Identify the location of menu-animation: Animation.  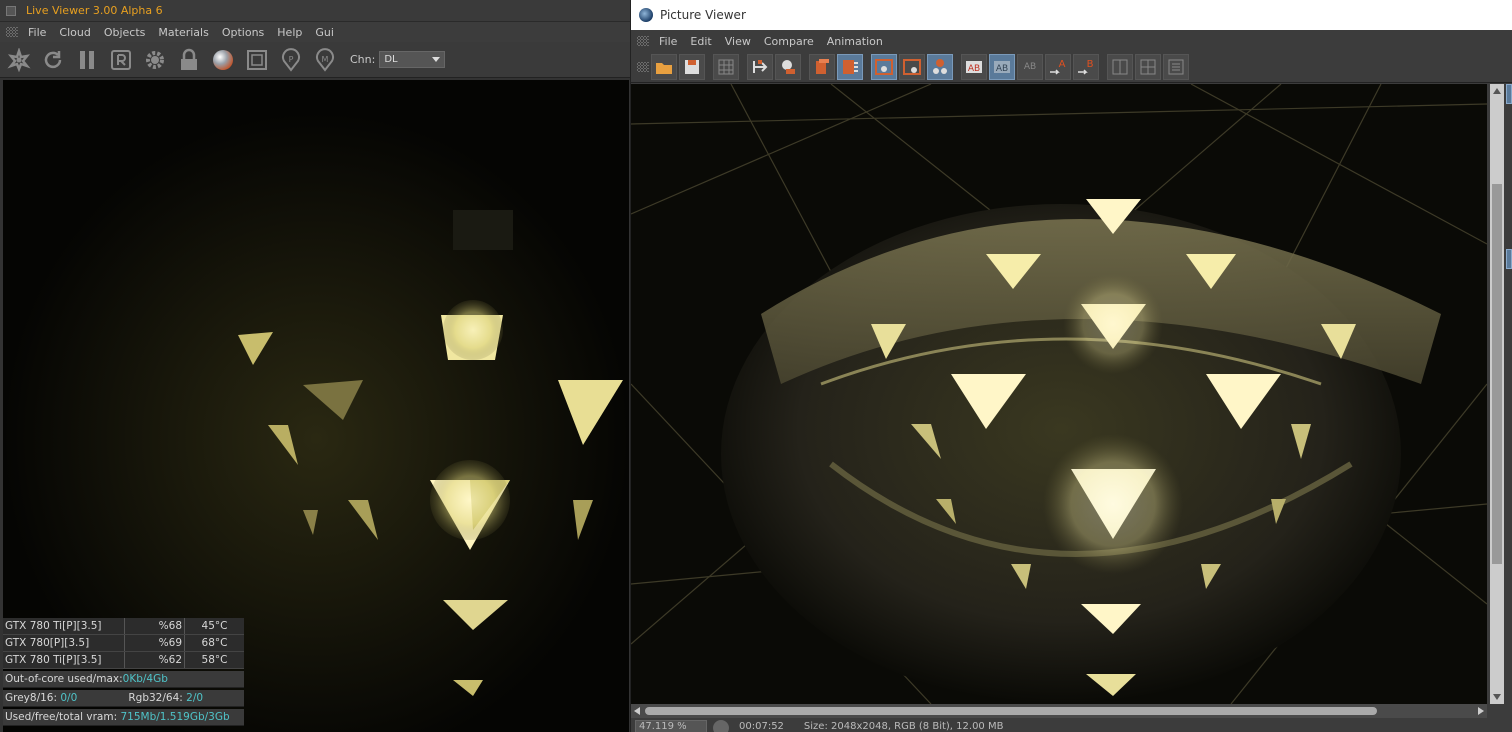
(855, 41).